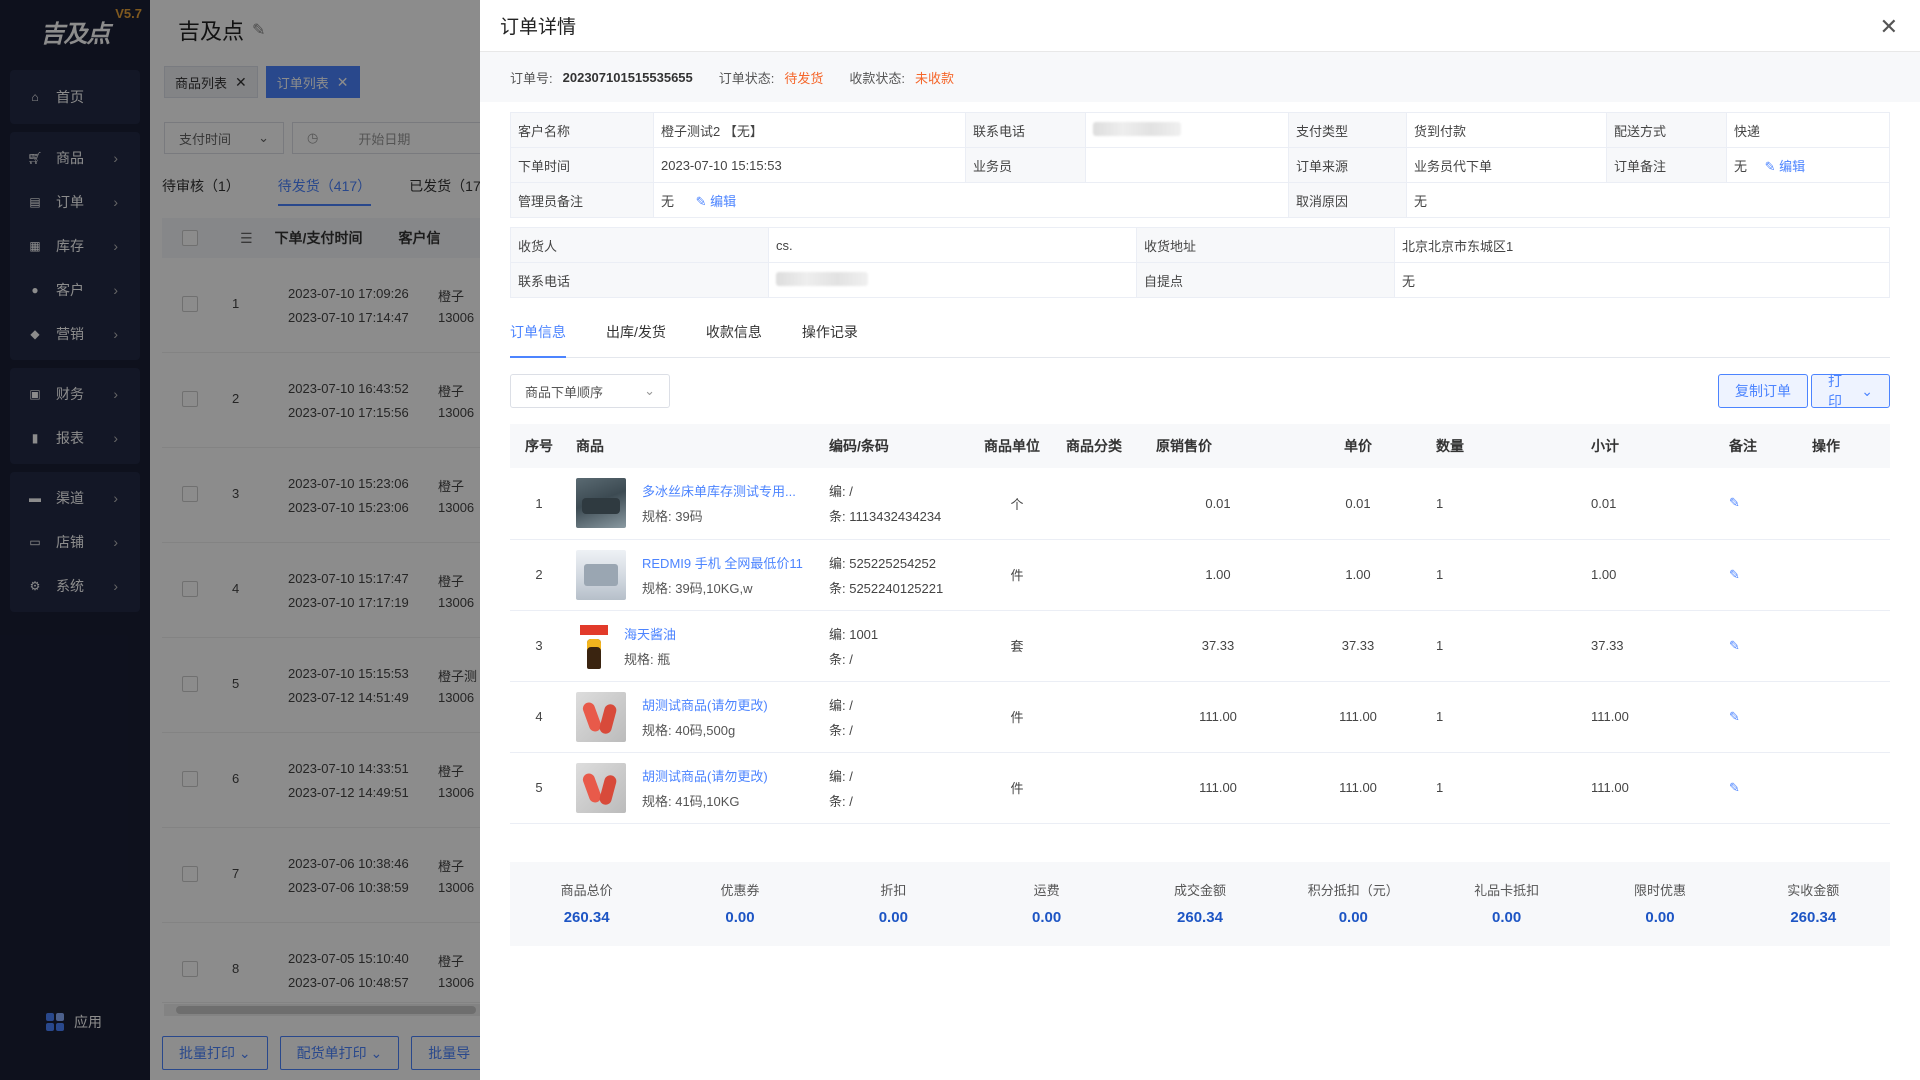 This screenshot has height=1080, width=1920. What do you see at coordinates (734, 339) in the screenshot?
I see `tab-payment: 收款信息` at bounding box center [734, 339].